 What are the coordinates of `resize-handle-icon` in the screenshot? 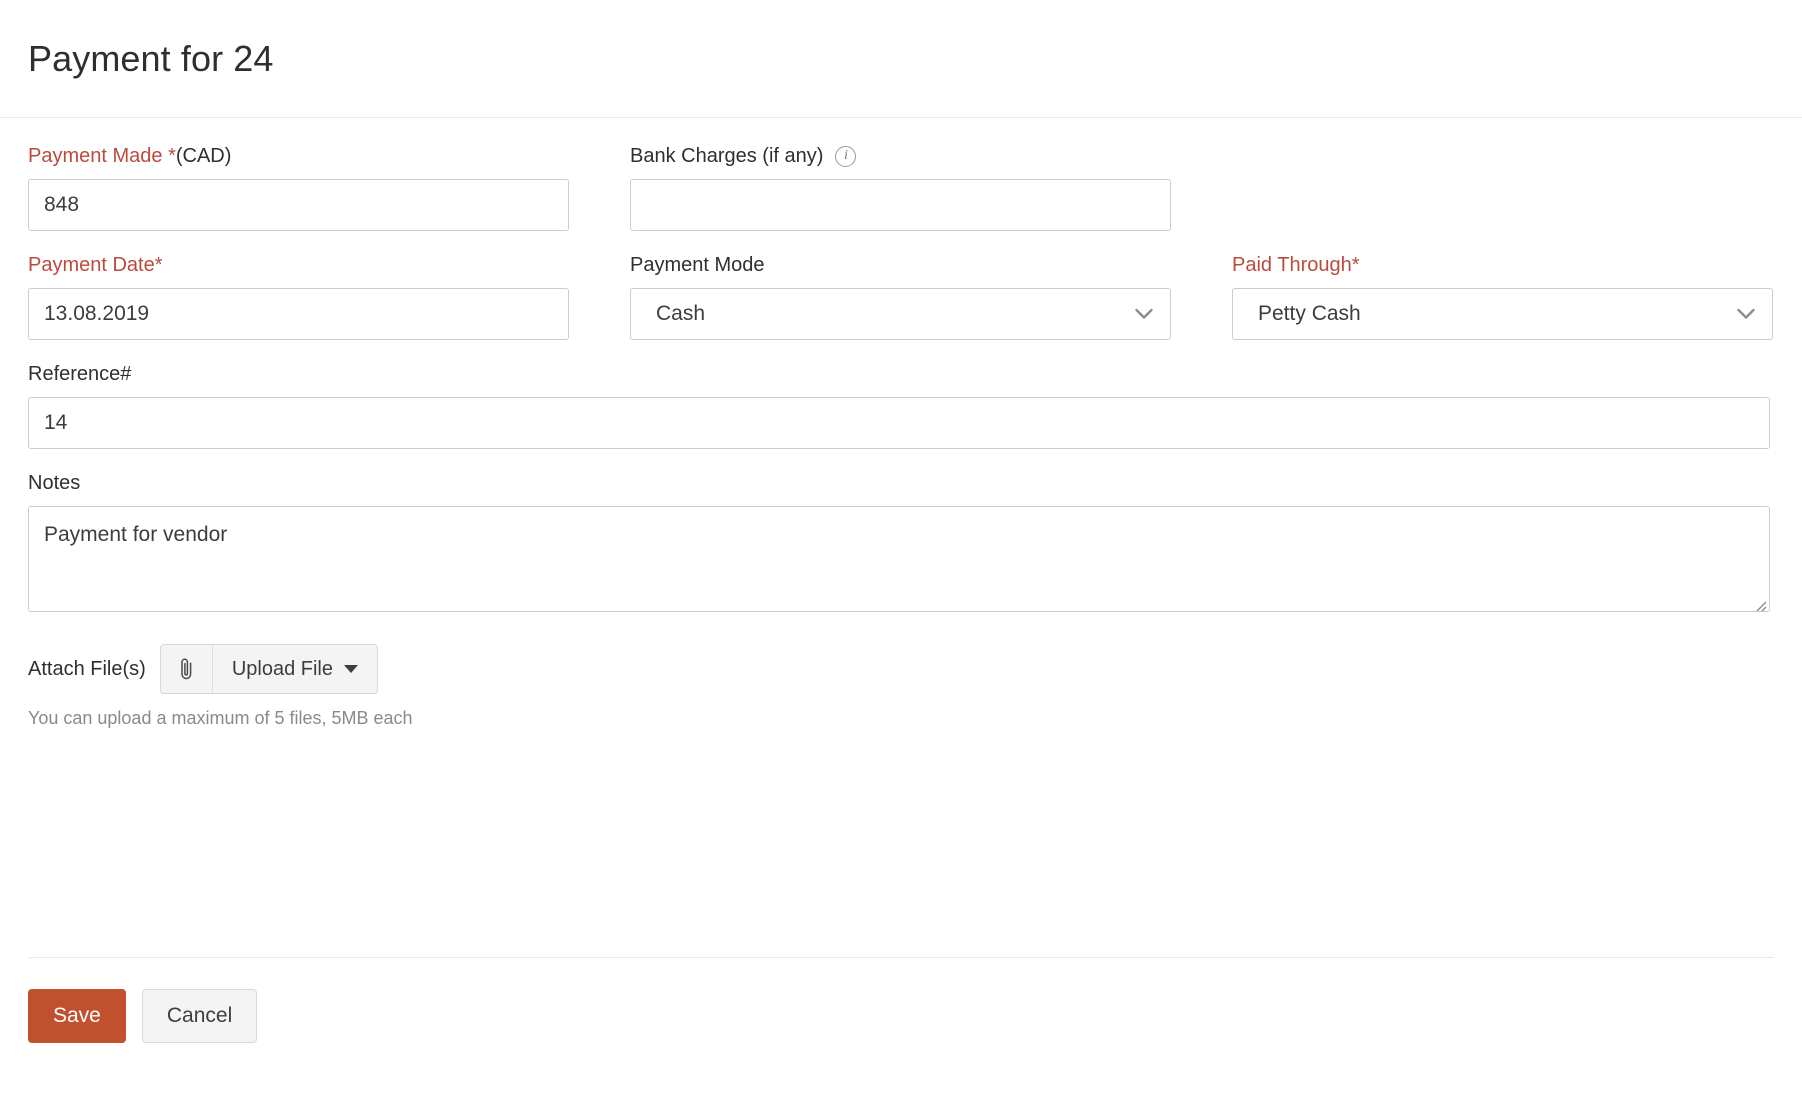 It's located at (1759, 602).